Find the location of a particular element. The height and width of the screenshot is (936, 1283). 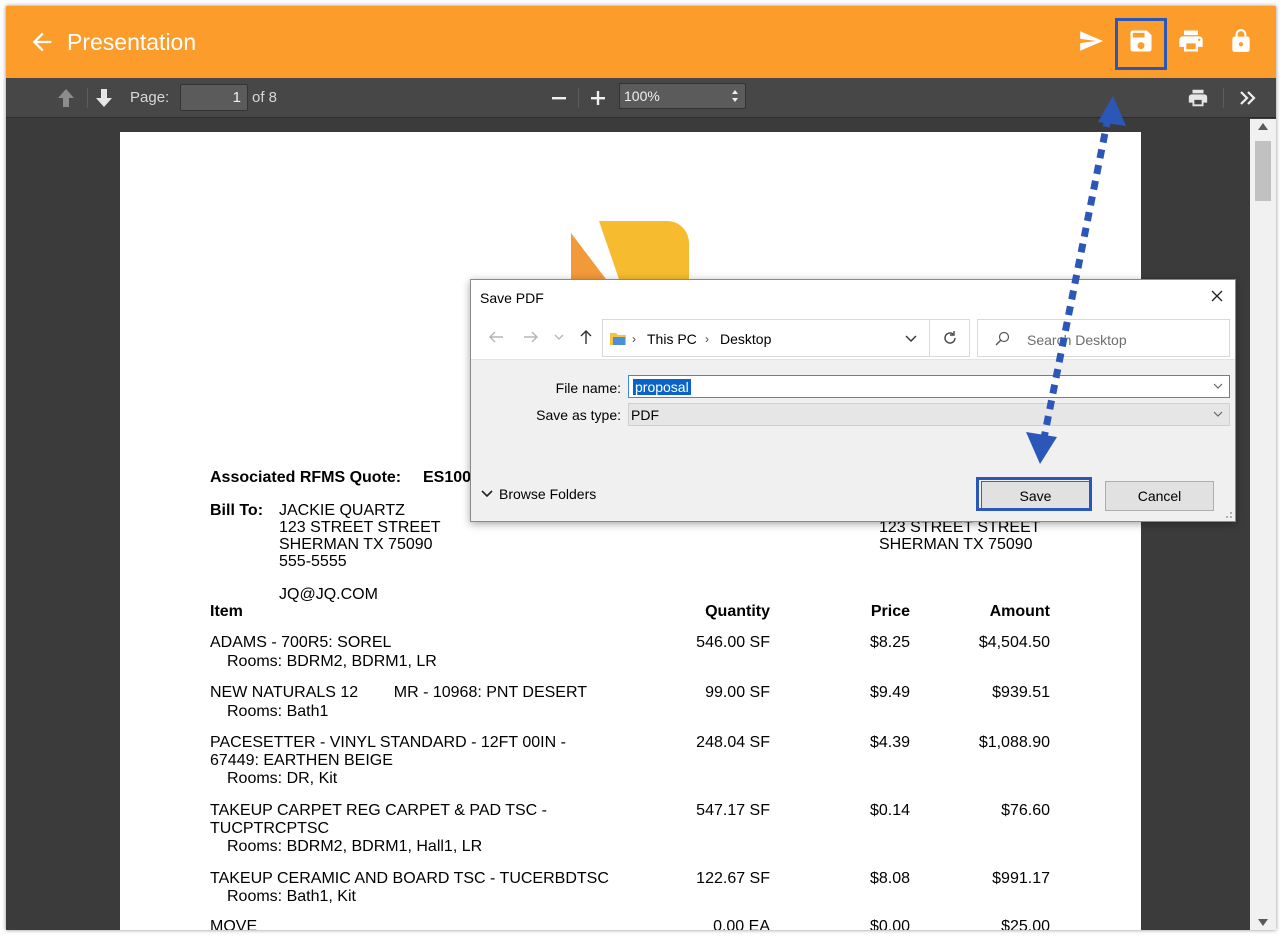

previous-page-icon is located at coordinates (66, 98).